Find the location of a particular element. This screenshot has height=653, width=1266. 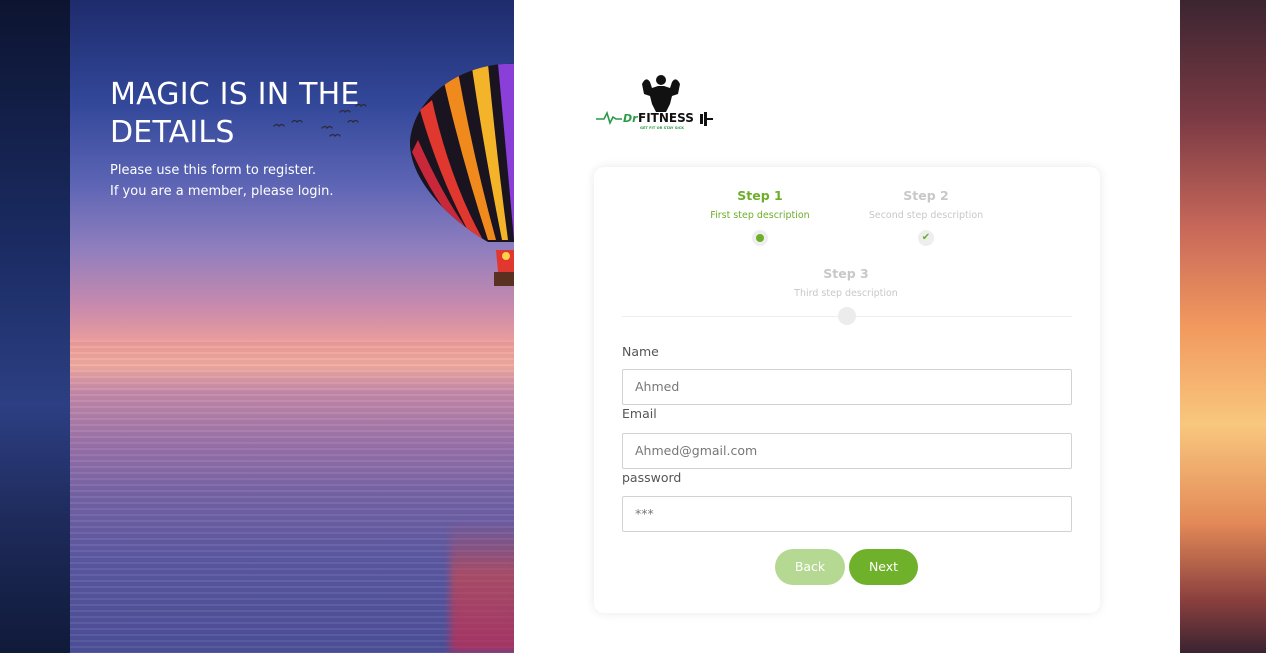

svg-text: FITNESS is located at coordinates (666, 118).